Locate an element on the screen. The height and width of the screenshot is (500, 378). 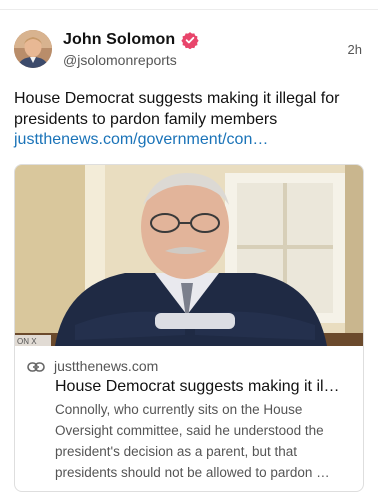
name-row: John Solomon is located at coordinates (131, 40).